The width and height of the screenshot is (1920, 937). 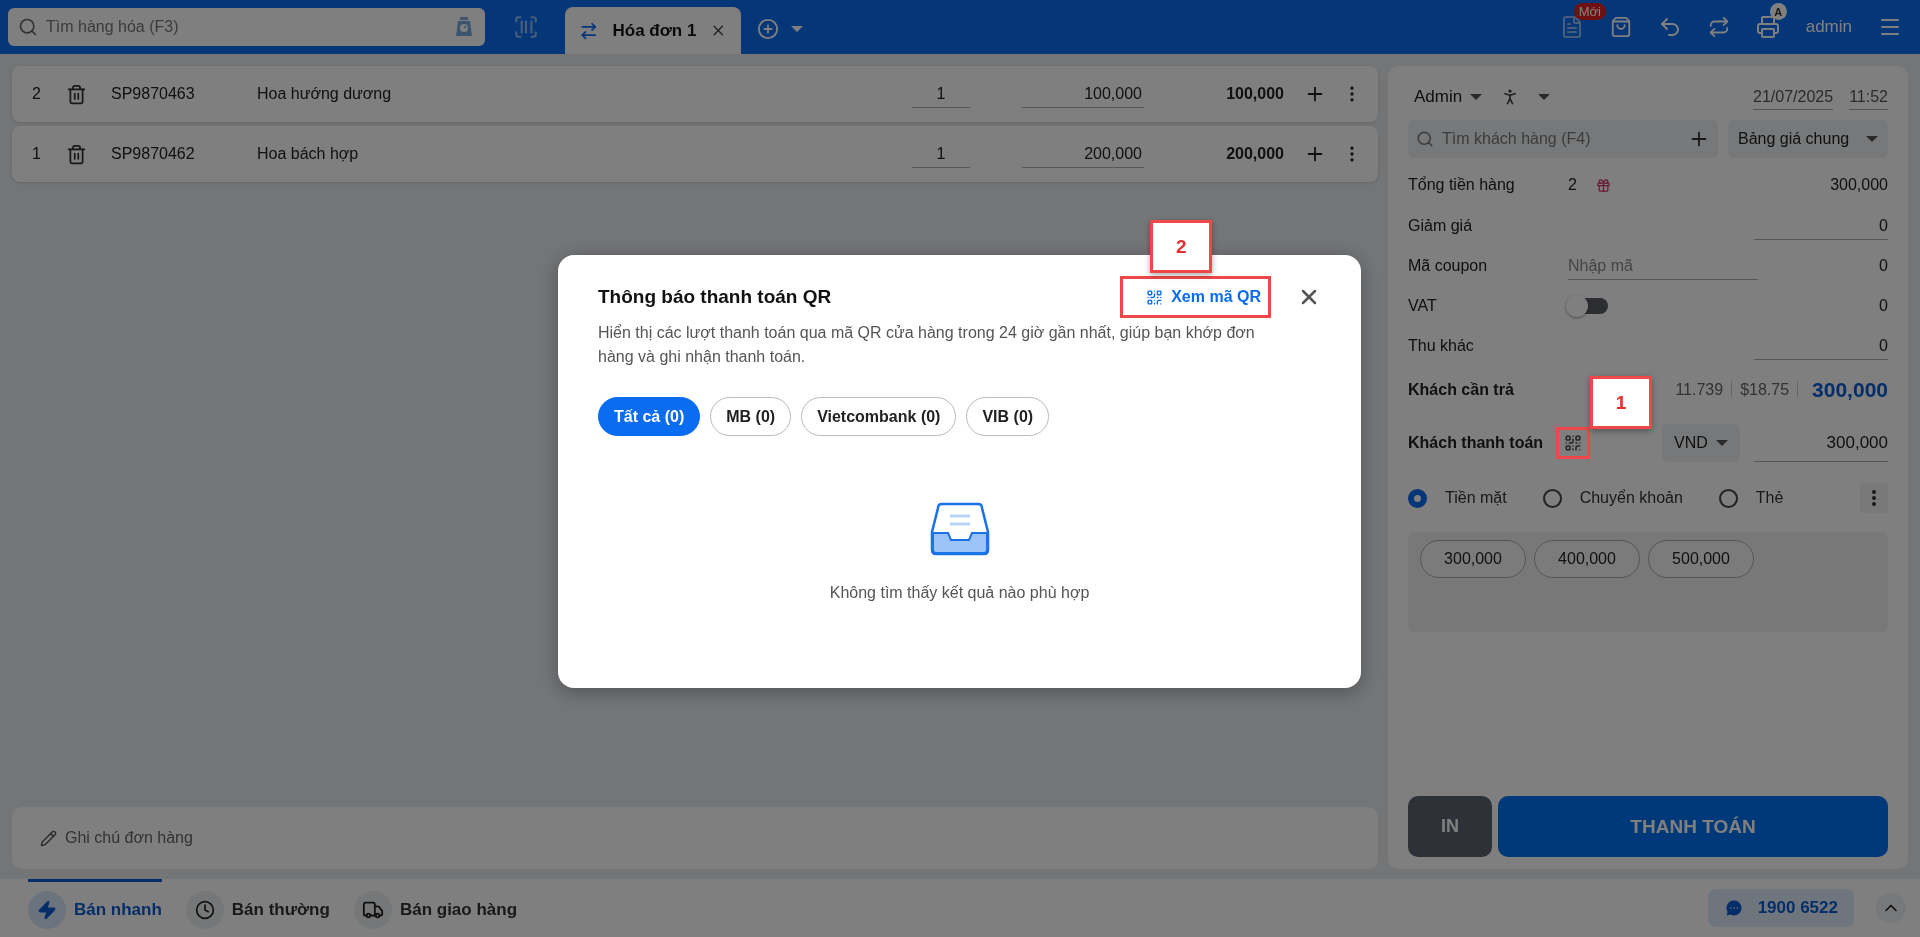 What do you see at coordinates (325, 94) in the screenshot?
I see `product-name: Hoa hướng dương` at bounding box center [325, 94].